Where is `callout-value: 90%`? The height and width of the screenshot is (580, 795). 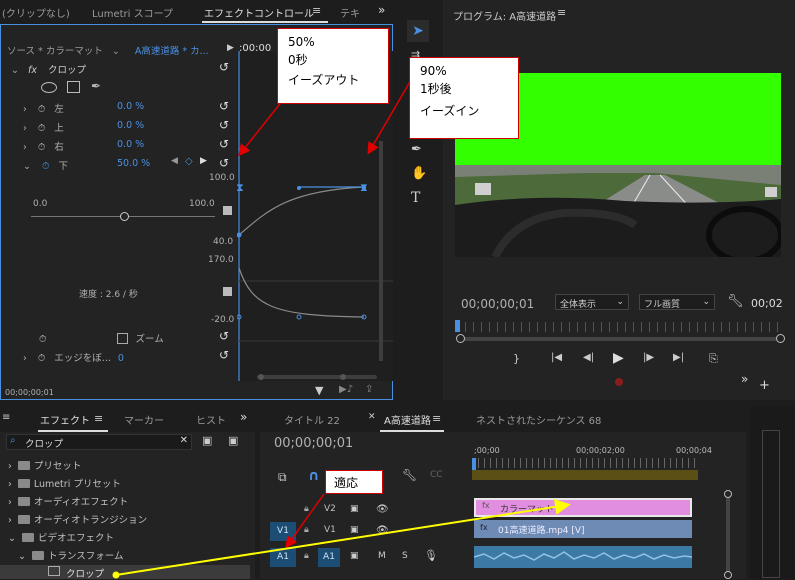 callout-value: 90% is located at coordinates (433, 71).